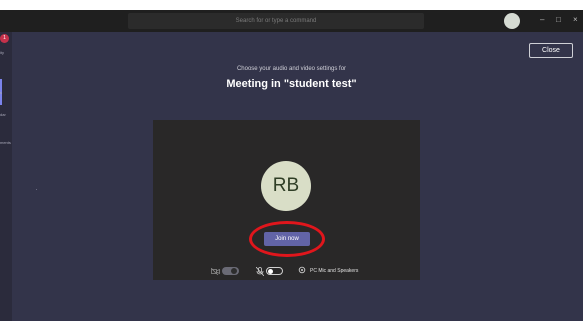 The width and height of the screenshot is (583, 321). I want to click on window-close-button: ×, so click(575, 20).